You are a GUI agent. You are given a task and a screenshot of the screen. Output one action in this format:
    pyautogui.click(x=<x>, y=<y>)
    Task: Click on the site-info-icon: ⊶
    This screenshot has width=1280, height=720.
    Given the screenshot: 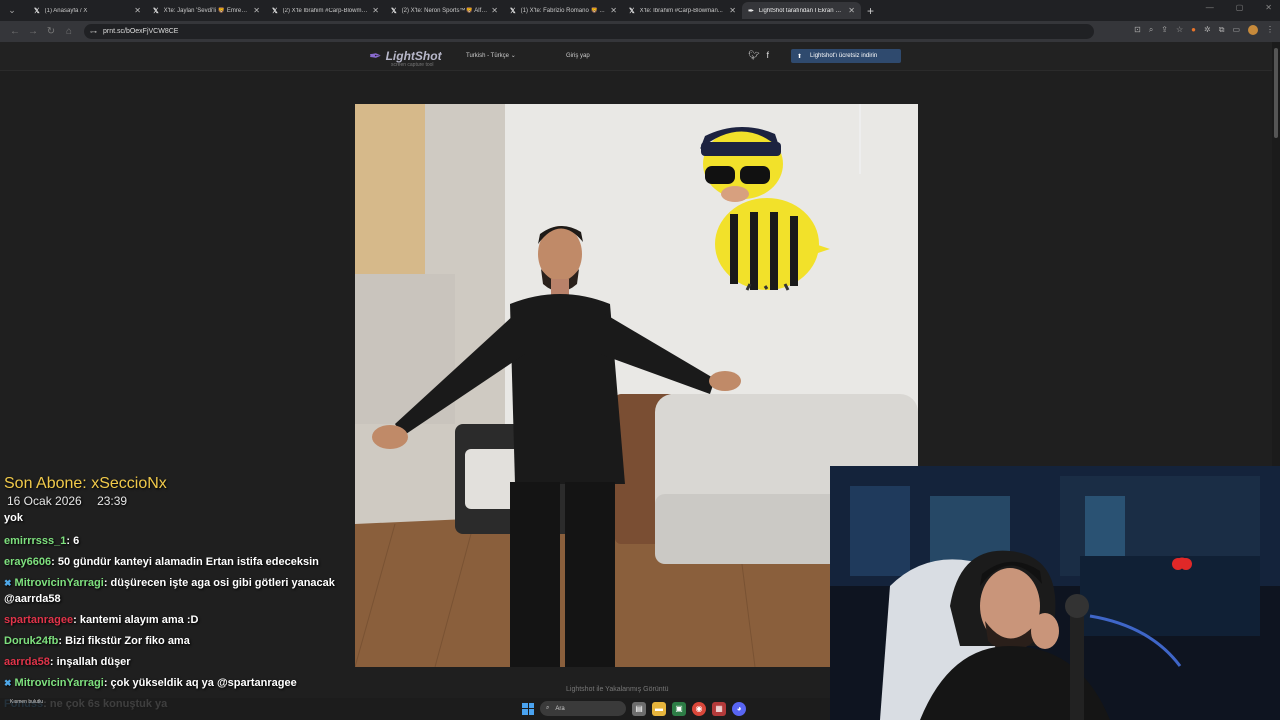 What is the action you would take?
    pyautogui.click(x=93, y=32)
    